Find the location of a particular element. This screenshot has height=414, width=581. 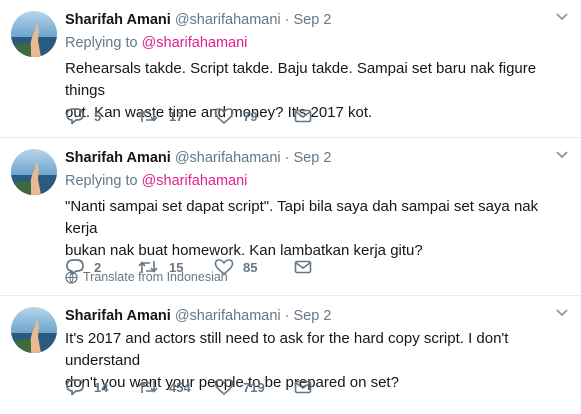

reply-count: 14 is located at coordinates (101, 387).